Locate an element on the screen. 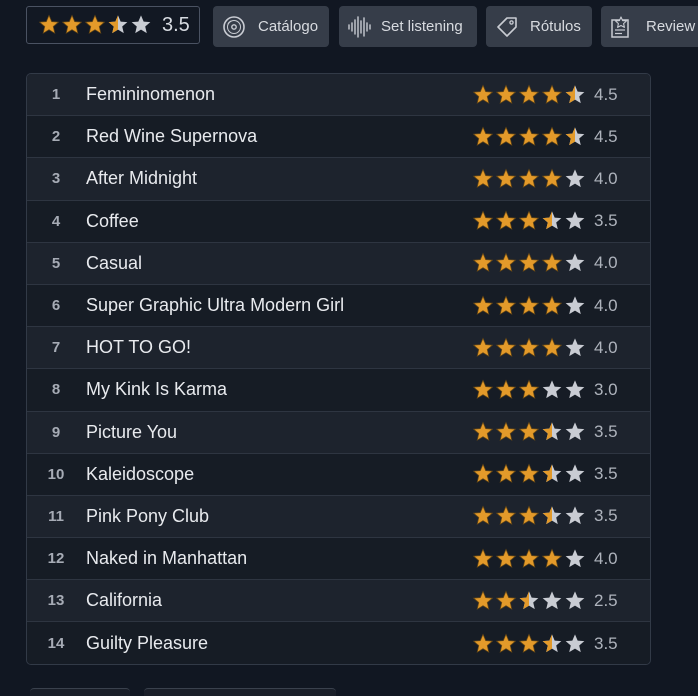 The height and width of the screenshot is (696, 698). track-row: 1 Femininomenon 4.5 is located at coordinates (338, 95).